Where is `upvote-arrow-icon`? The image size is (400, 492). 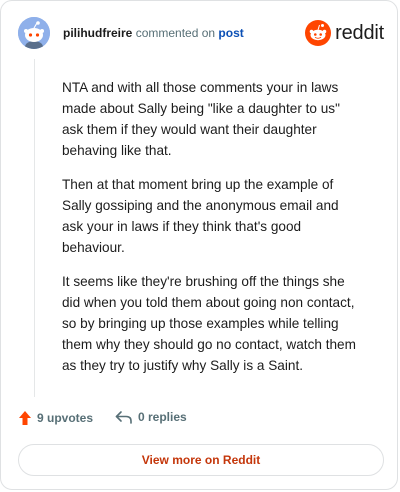 upvote-arrow-icon is located at coordinates (25, 418).